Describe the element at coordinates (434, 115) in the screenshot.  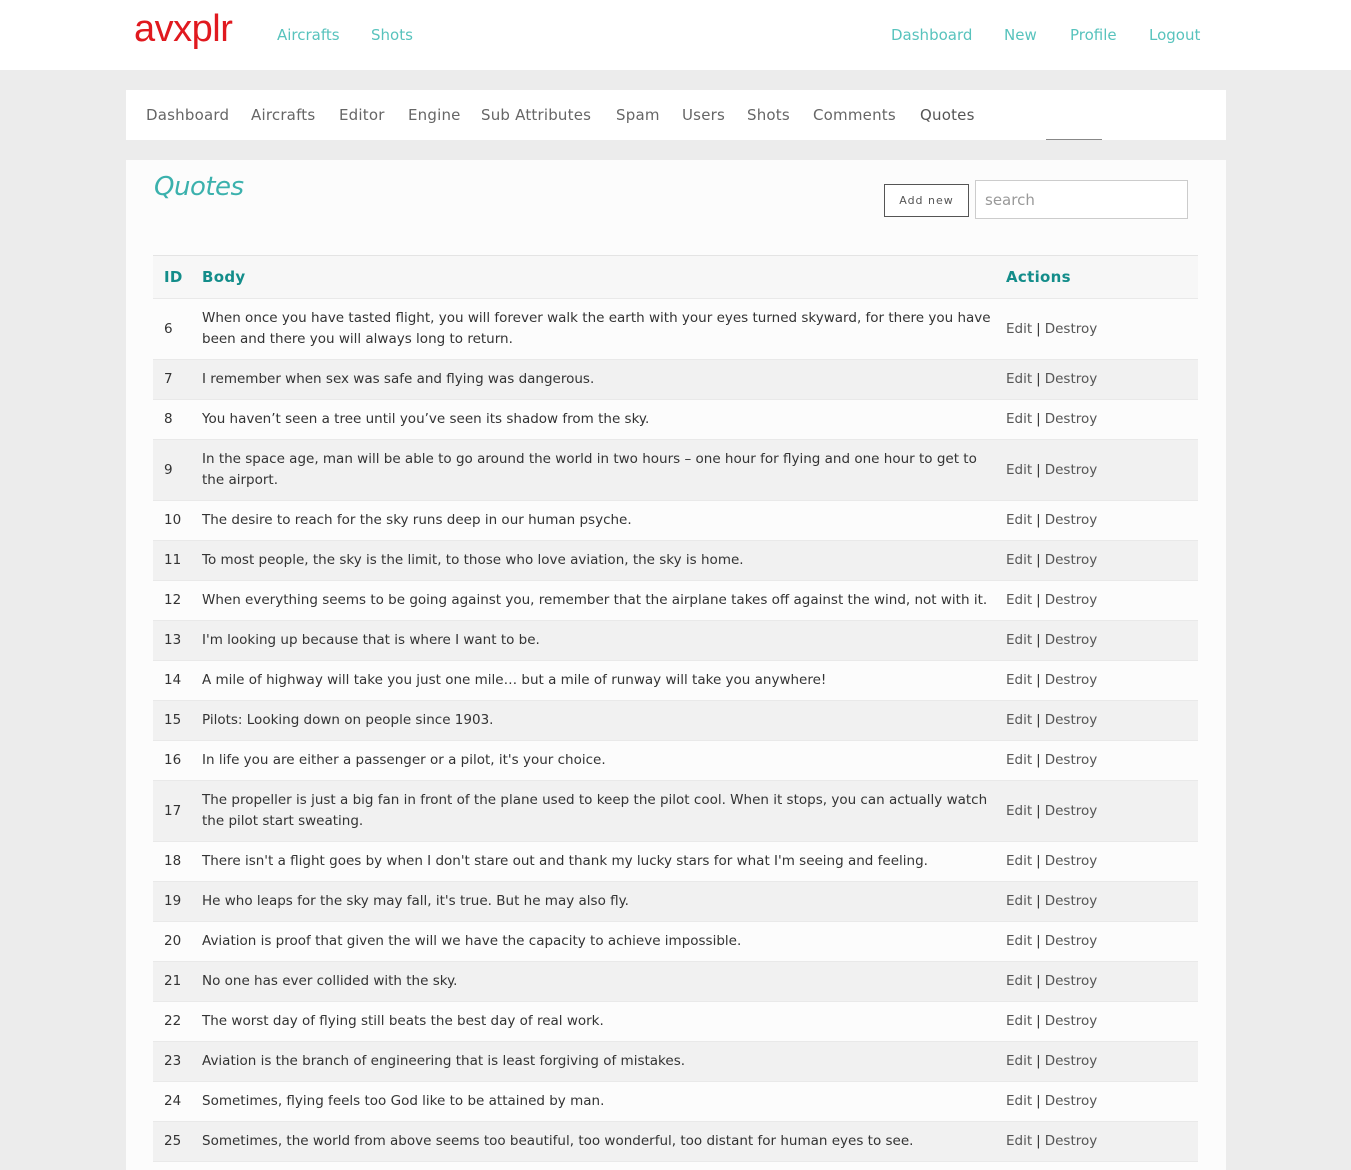
I see `subnav-engine: Engine` at that location.